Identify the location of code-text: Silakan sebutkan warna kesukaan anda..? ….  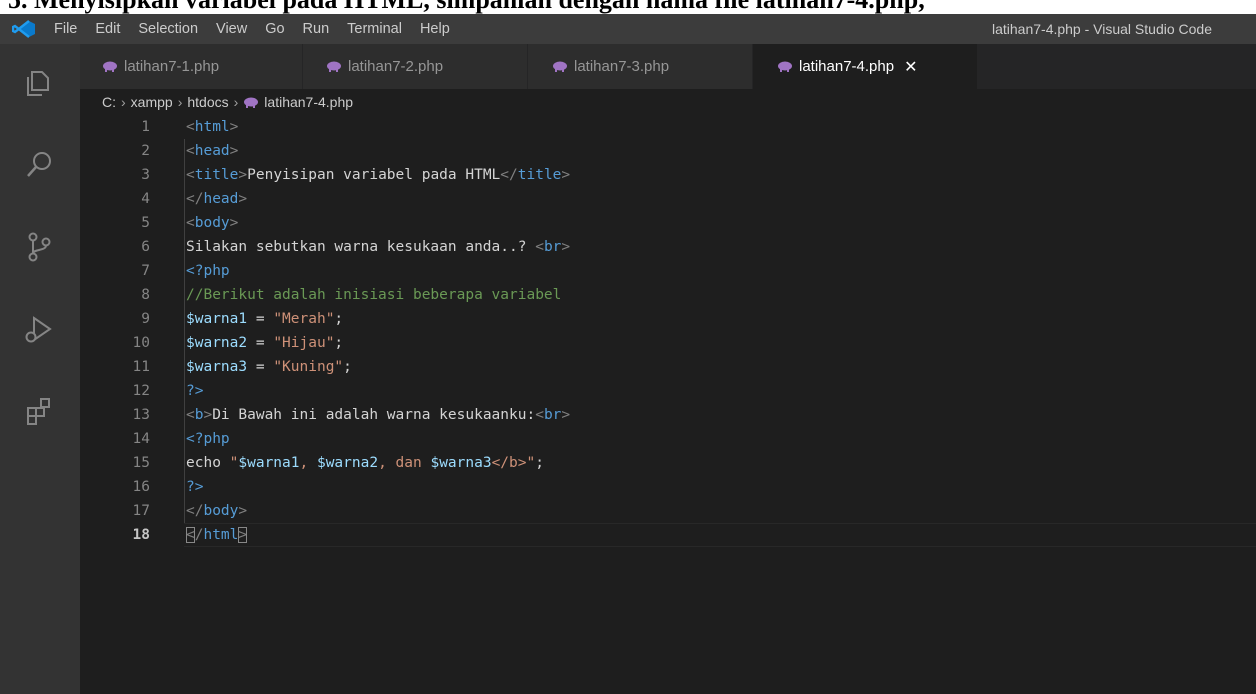
(378, 247).